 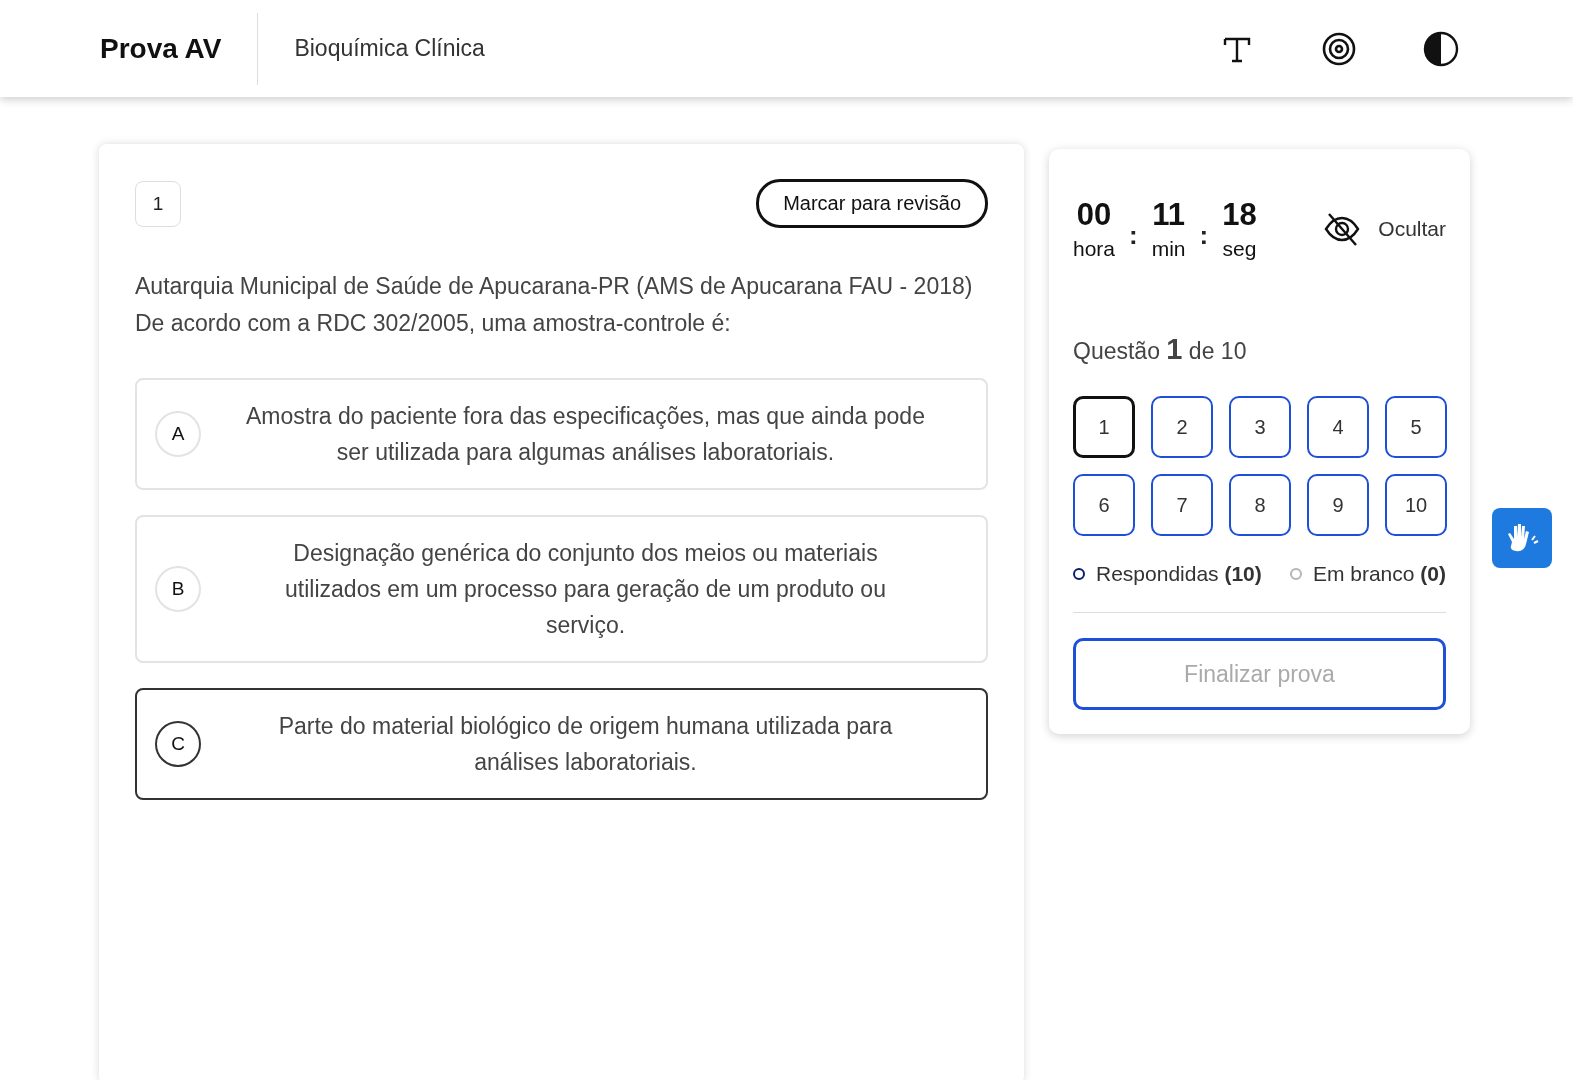 I want to click on answer-option: B Designação genérica do conjunto dos meios ou materiais utilizados em um processo para geração de um produto ou serviço., so click(x=561, y=589).